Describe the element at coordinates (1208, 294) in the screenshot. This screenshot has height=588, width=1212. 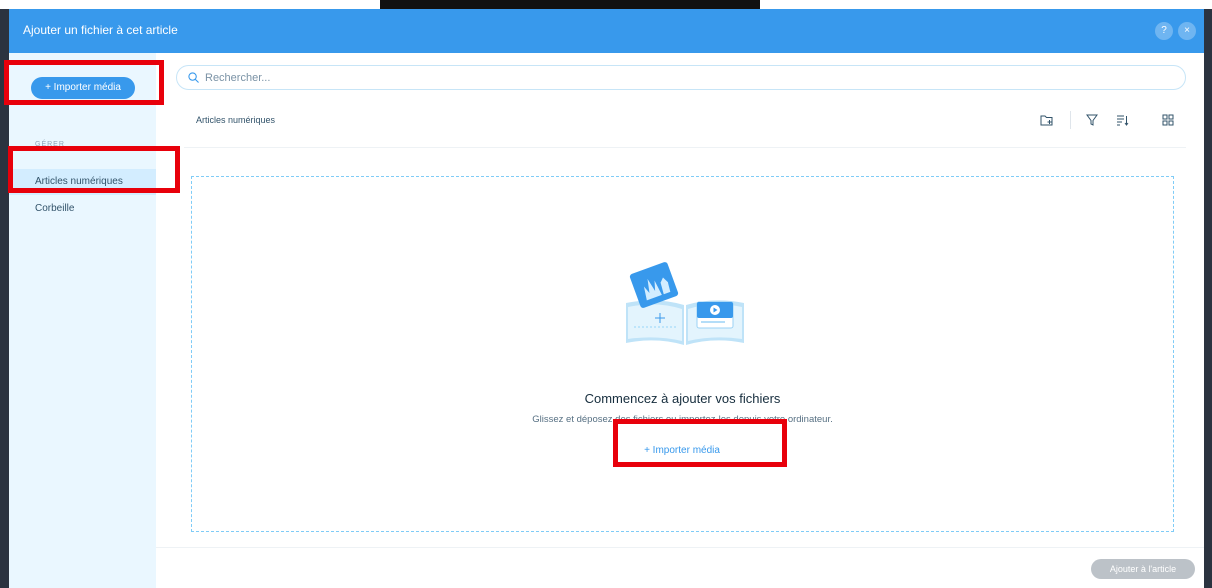
I see `backdrop-right-edge` at that location.